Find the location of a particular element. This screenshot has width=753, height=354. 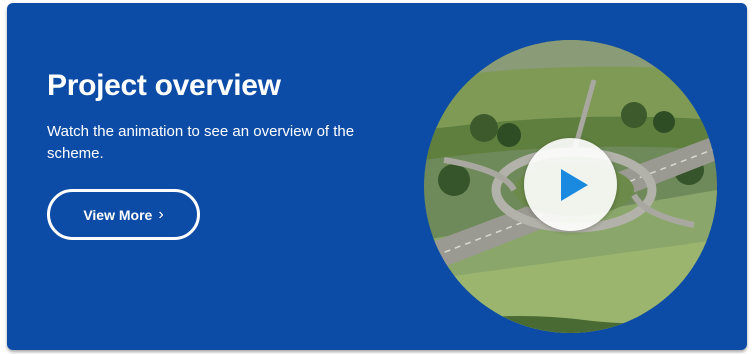

chevron-right-icon: › is located at coordinates (161, 214).